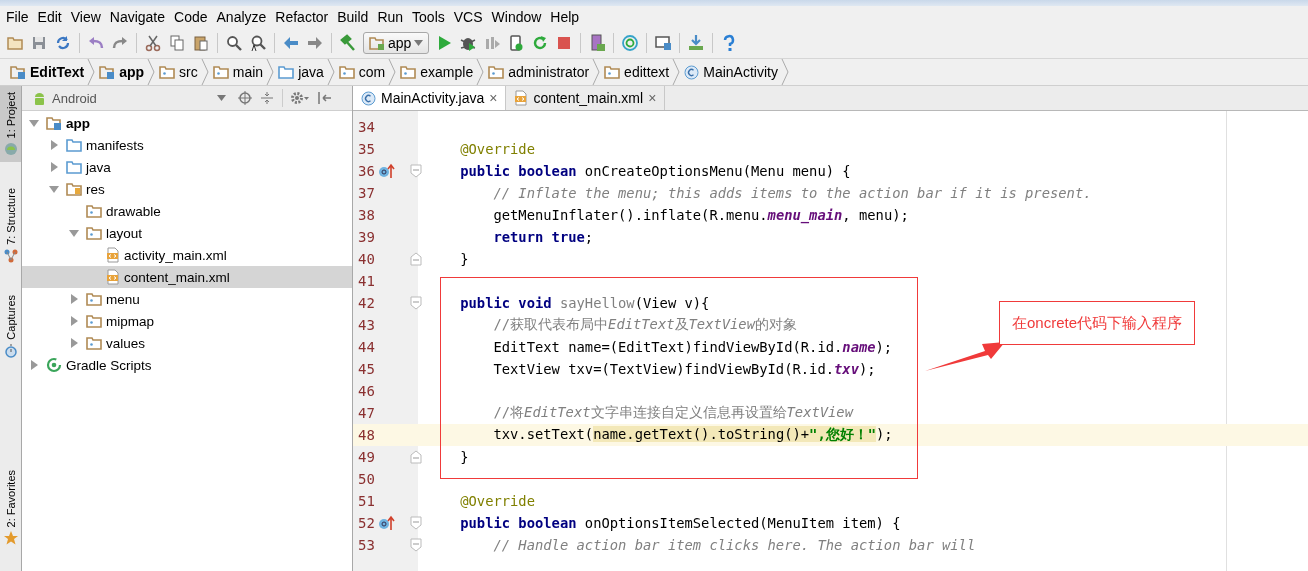 This screenshot has width=1308, height=571. I want to click on breadcrumb-item: com, so click(361, 72).